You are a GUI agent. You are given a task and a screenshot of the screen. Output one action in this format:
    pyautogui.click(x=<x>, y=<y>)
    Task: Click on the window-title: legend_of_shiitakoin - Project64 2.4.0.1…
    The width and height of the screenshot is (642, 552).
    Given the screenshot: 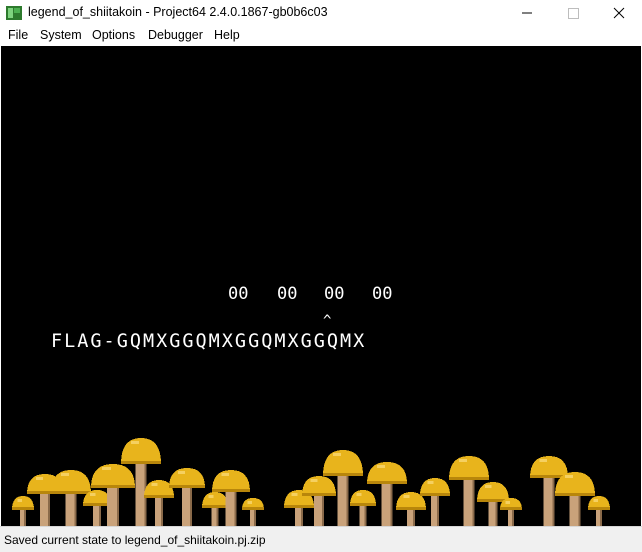 What is the action you would take?
    pyautogui.click(x=178, y=12)
    